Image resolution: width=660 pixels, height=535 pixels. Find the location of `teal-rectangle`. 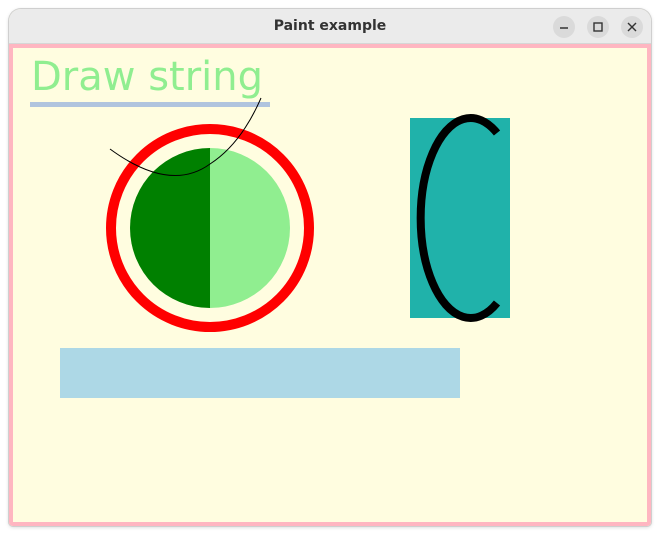

teal-rectangle is located at coordinates (460, 218).